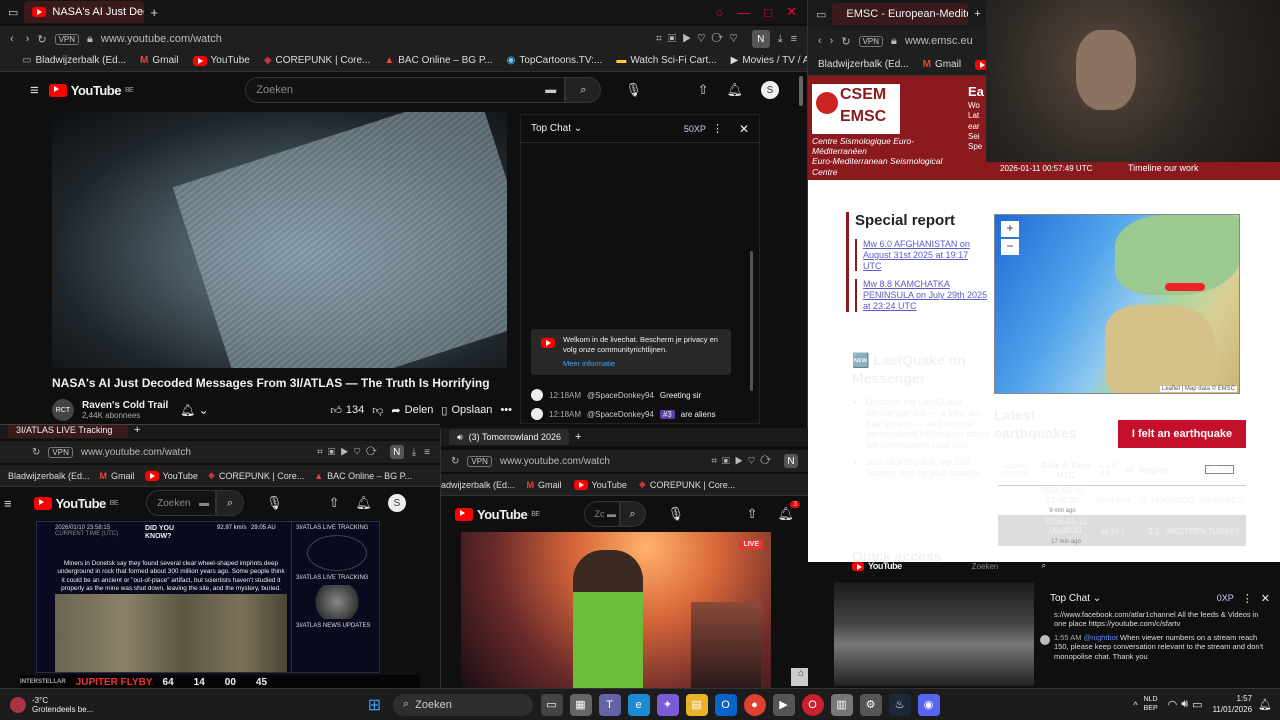  What do you see at coordinates (1173, 704) in the screenshot?
I see `wifi-icon: ◠` at bounding box center [1173, 704].